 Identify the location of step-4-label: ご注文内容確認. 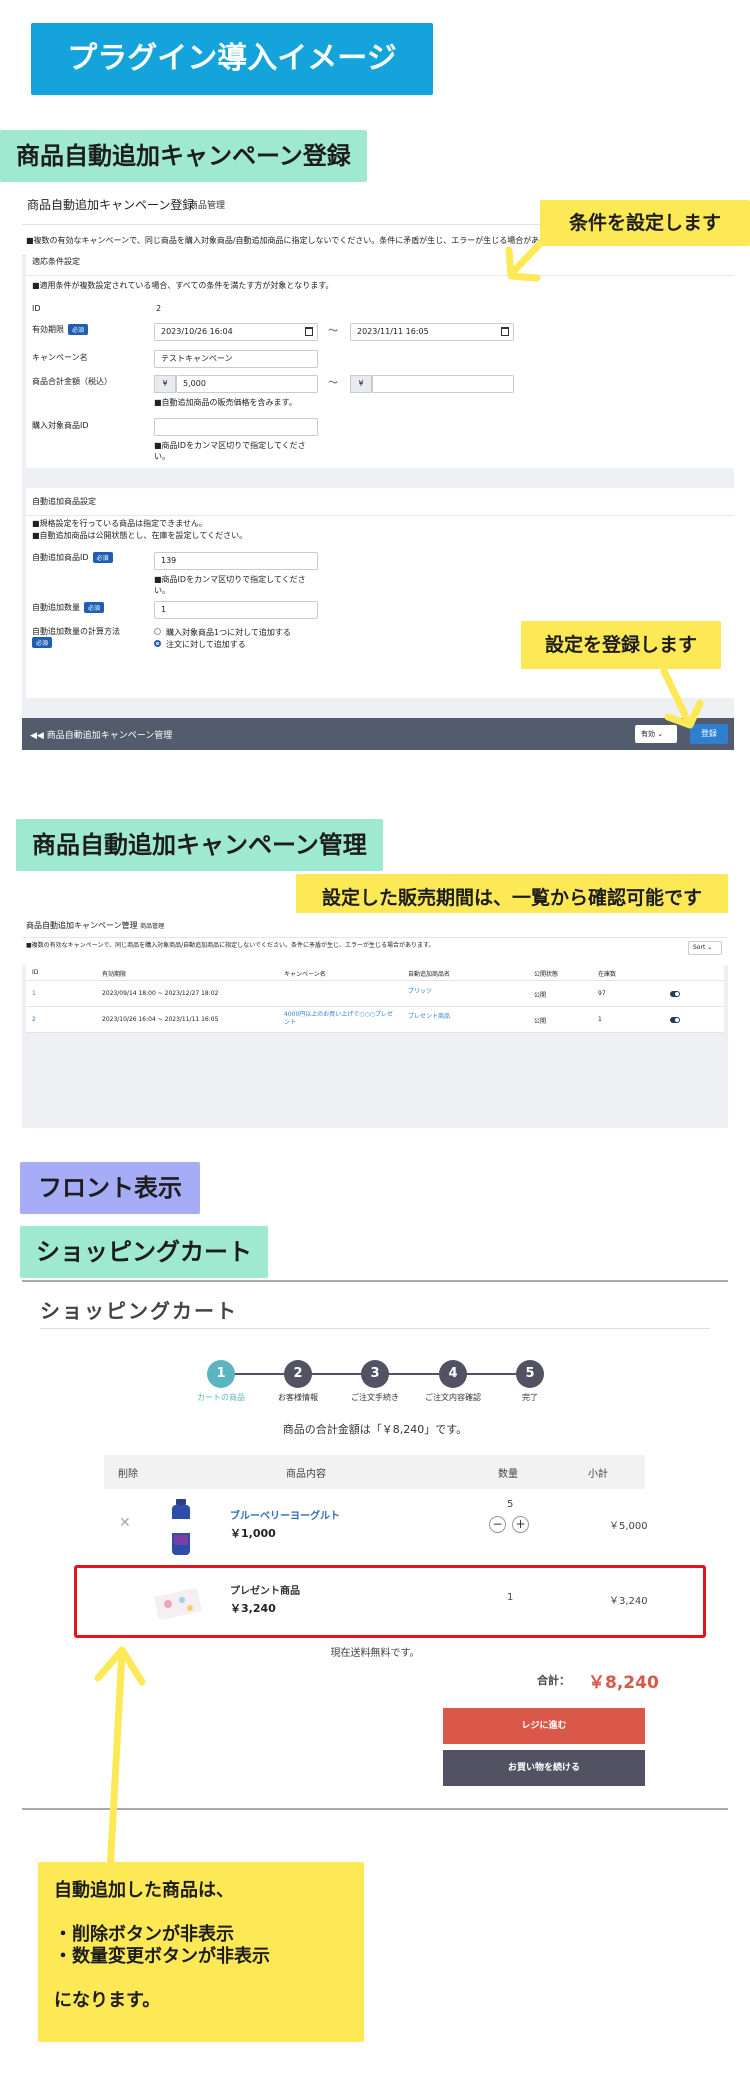
(453, 1397).